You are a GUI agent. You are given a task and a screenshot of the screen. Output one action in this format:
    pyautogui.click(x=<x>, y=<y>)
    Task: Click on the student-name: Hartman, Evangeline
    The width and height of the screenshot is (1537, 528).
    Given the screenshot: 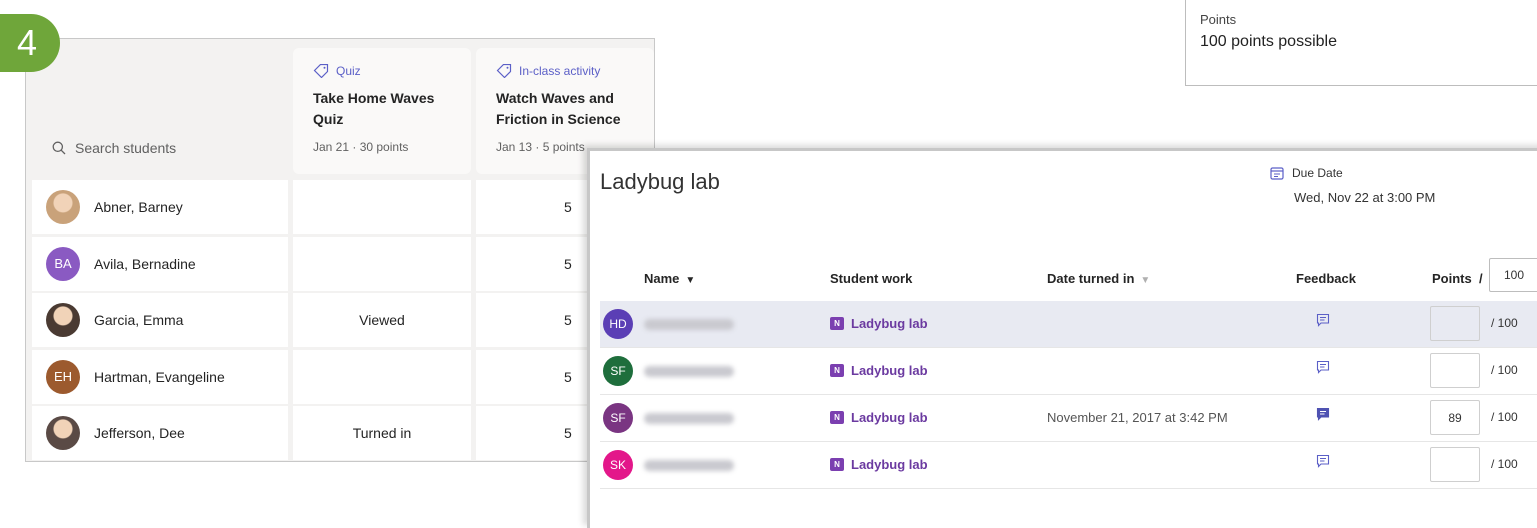 What is the action you would take?
    pyautogui.click(x=159, y=376)
    